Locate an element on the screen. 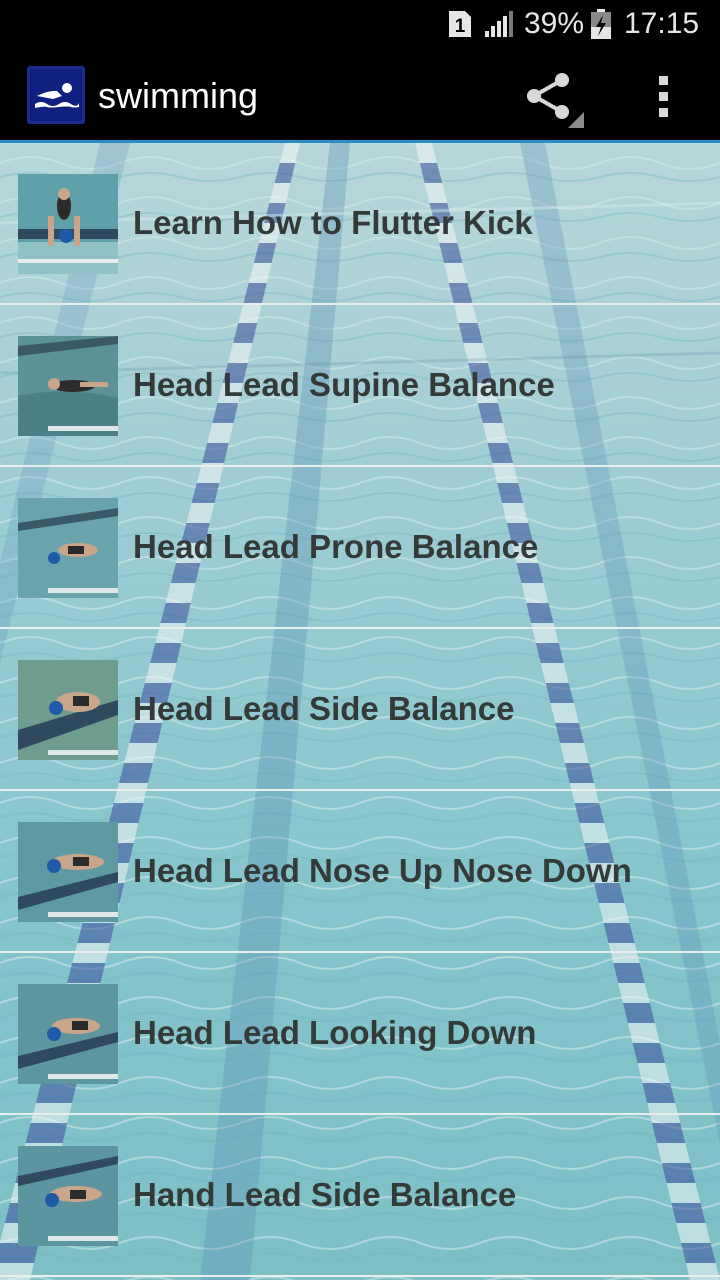 Image resolution: width=720 pixels, height=1280 pixels. app-title: swimming is located at coordinates (178, 95).